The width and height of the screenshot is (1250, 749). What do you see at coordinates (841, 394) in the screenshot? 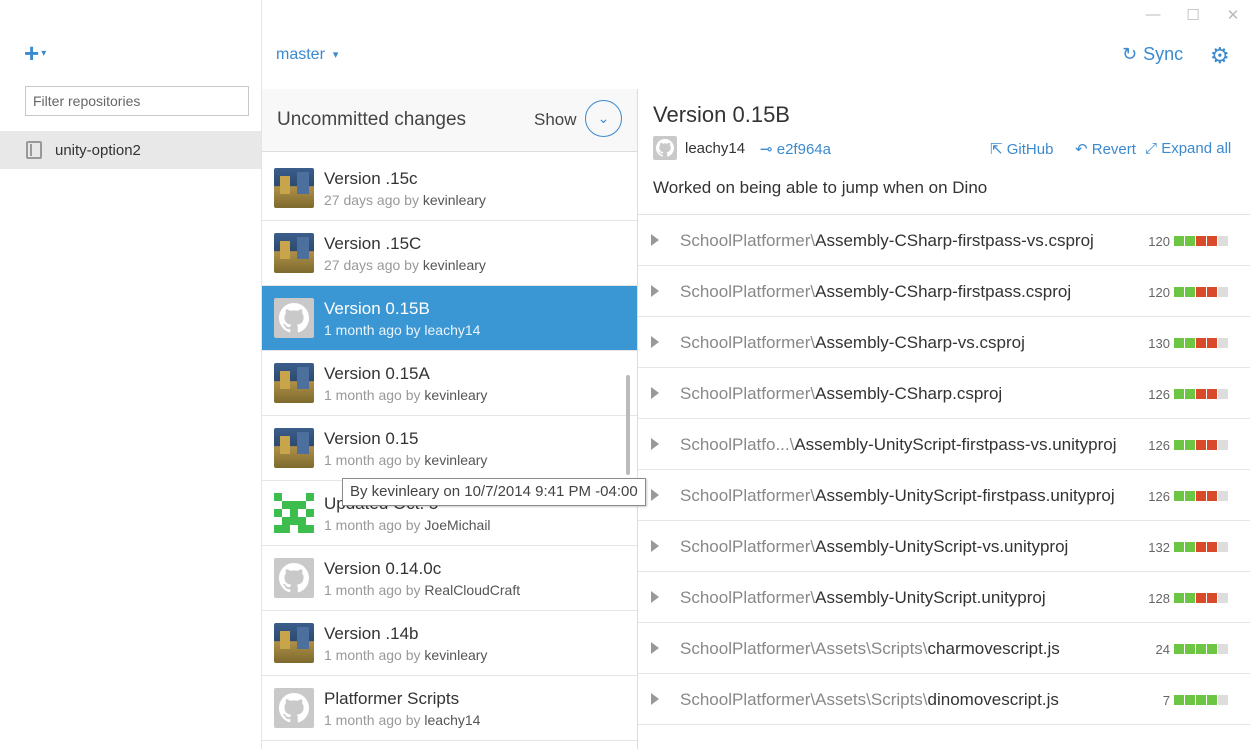
I see `file-path: SchoolPlatformer\Assembly-CSharp.csproj` at bounding box center [841, 394].